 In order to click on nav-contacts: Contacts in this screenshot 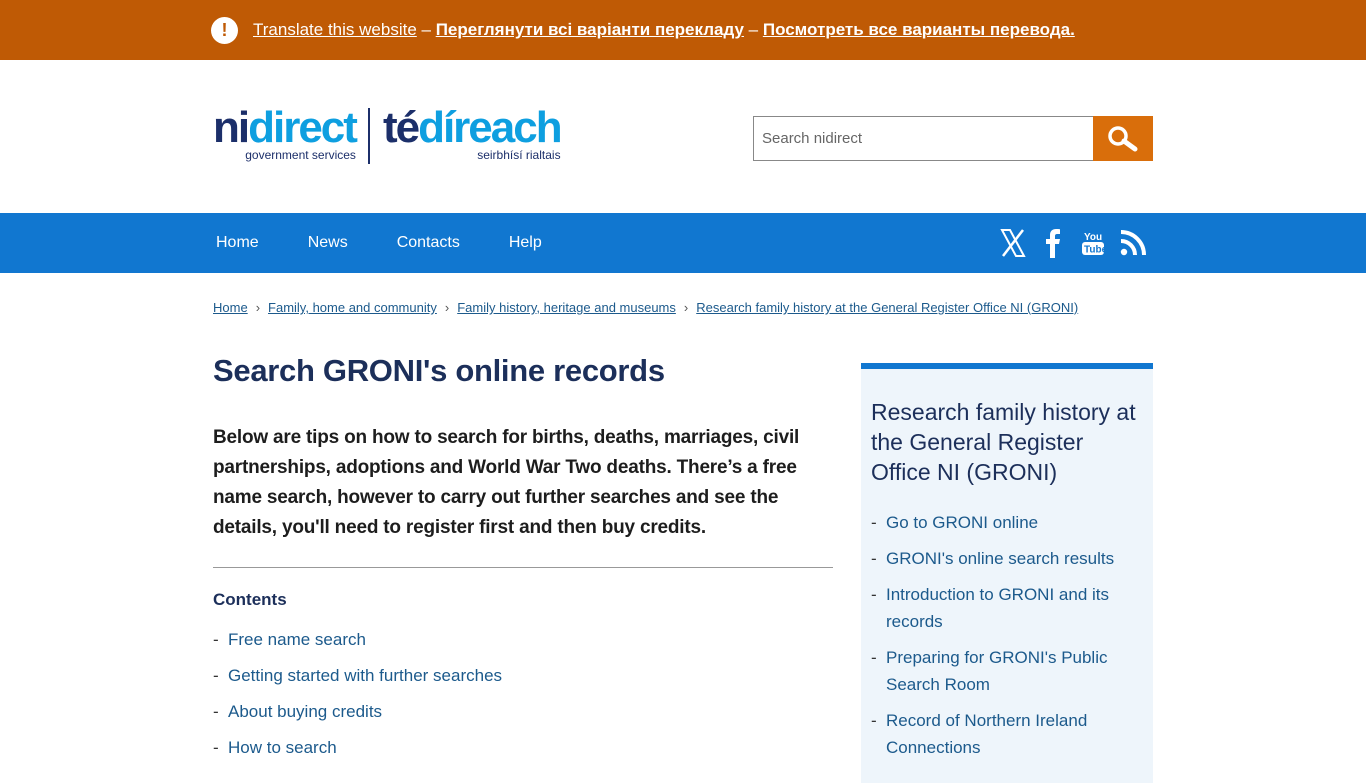, I will do `click(428, 243)`.